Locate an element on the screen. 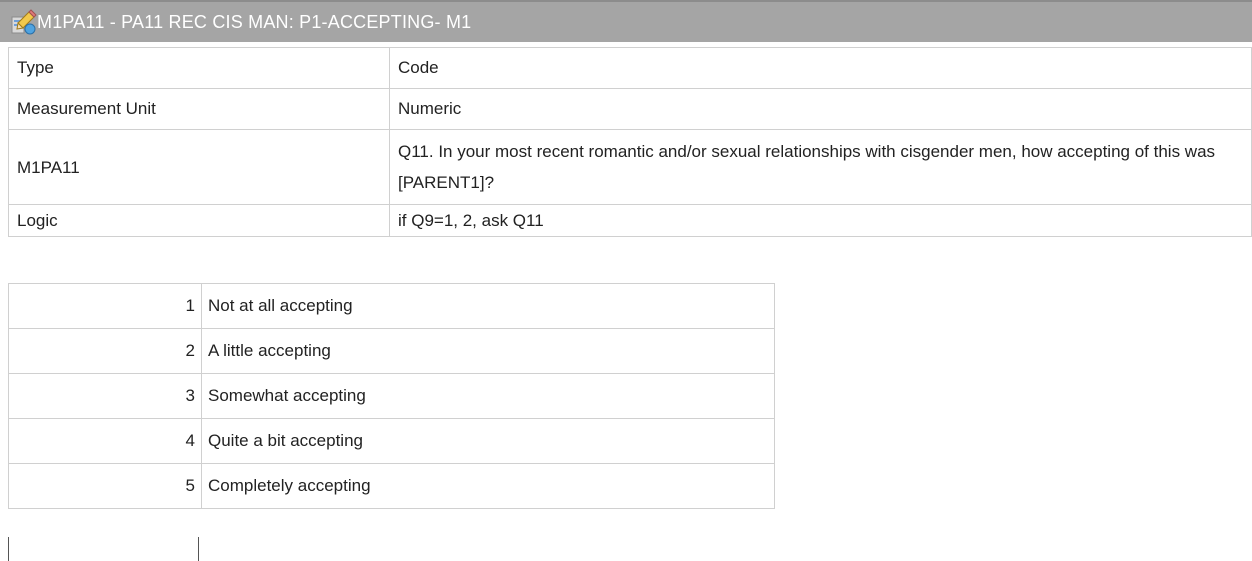  logic-value: if Q9=1, 2, ask Q11 is located at coordinates (820, 220).